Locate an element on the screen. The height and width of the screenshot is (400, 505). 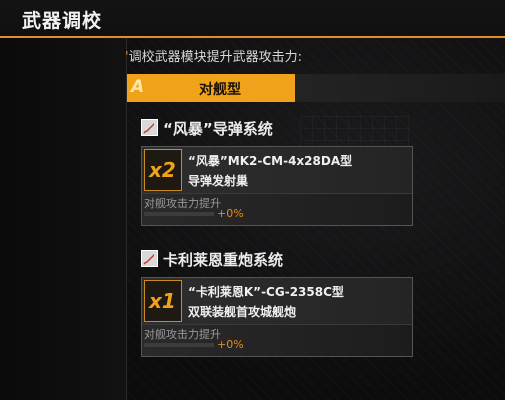
item-subtitle: 双联装舰首攻城舰炮 is located at coordinates (242, 312).